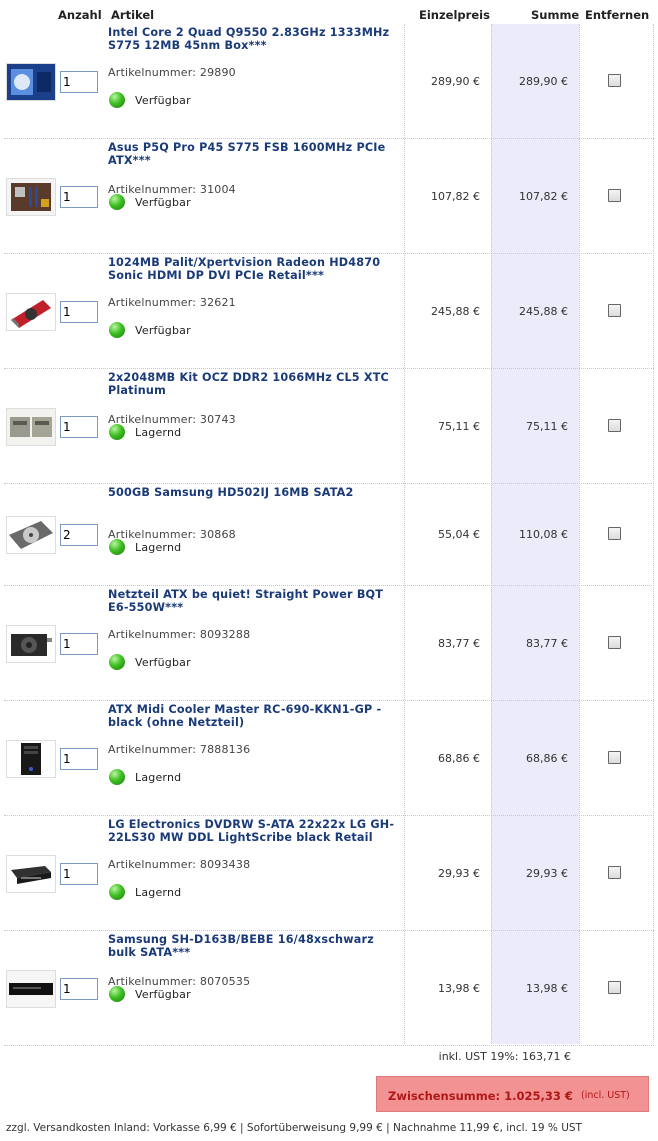 The image size is (658, 1141). Describe the element at coordinates (172, 534) in the screenshot. I see `article-number: Artikelnummer: 30868` at that location.